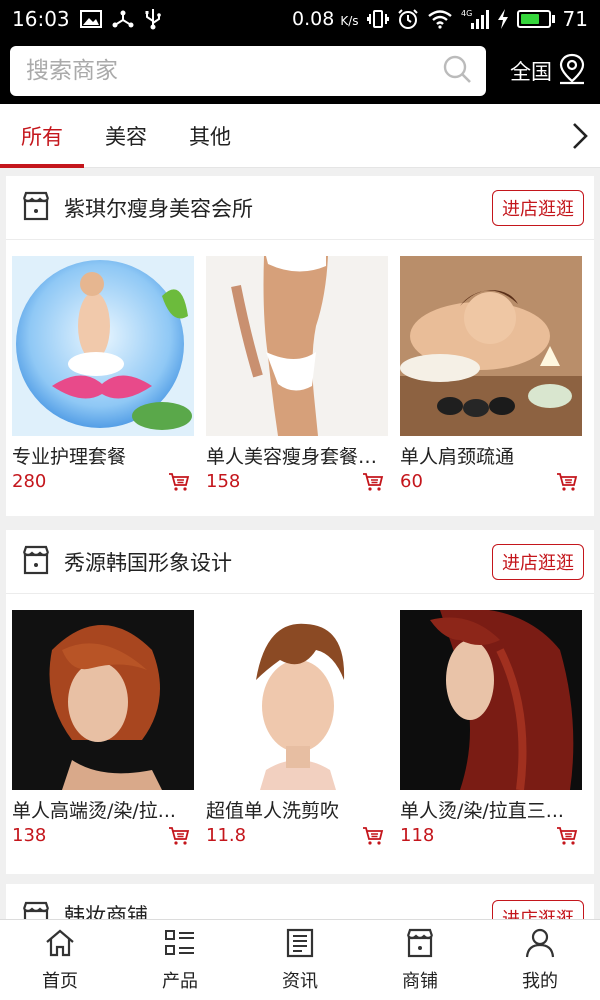 The width and height of the screenshot is (600, 1000). Describe the element at coordinates (153, 19) in the screenshot. I see `usb-icon` at that location.